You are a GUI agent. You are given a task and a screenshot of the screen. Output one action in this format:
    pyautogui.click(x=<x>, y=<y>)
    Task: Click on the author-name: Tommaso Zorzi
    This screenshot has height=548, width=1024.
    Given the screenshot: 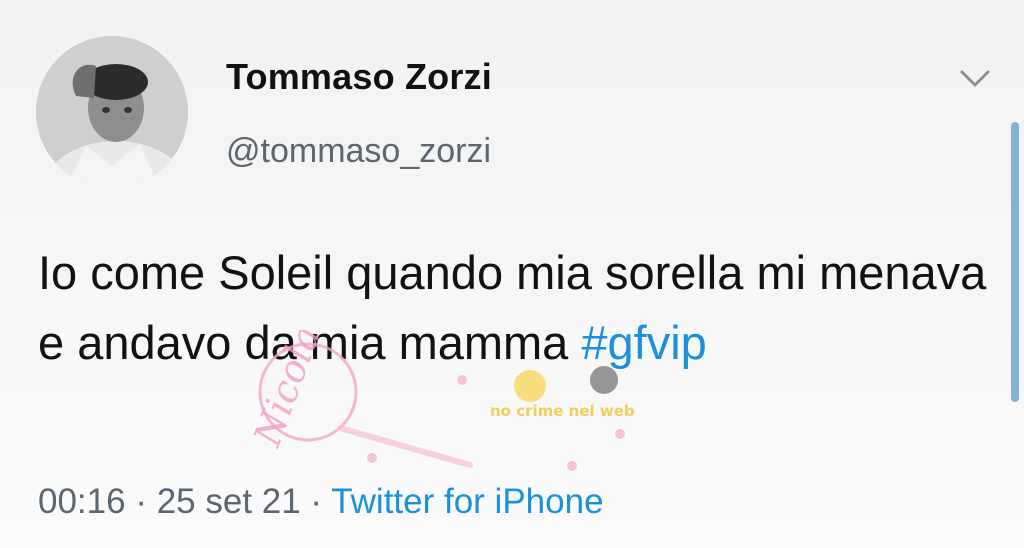 What is the action you would take?
    pyautogui.click(x=359, y=77)
    